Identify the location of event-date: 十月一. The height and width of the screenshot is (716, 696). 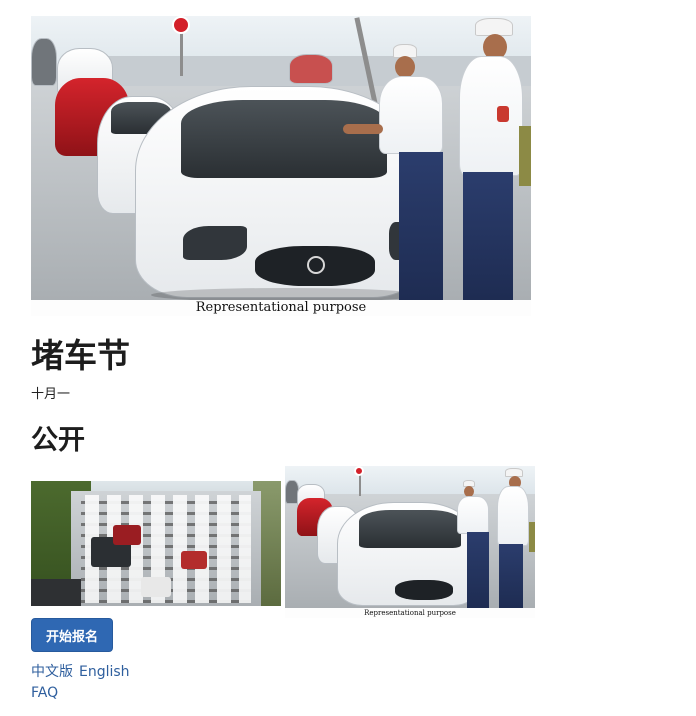
(51, 394).